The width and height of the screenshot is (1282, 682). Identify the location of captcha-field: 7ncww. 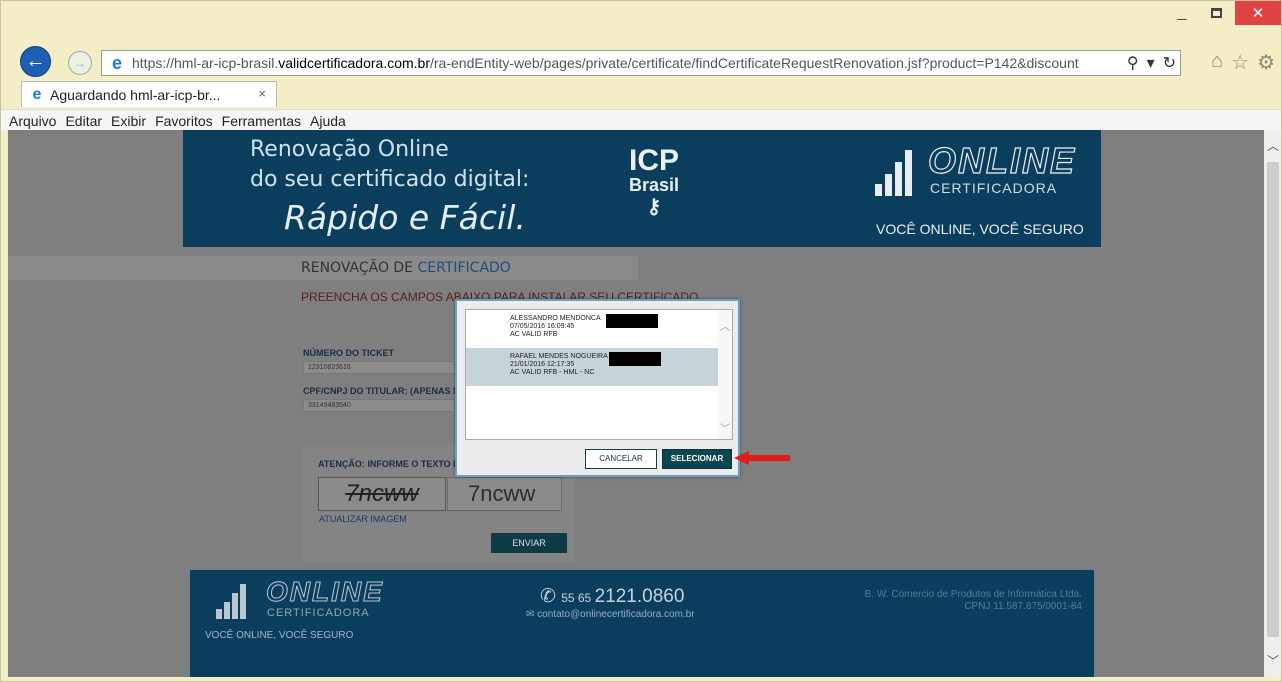
(504, 494).